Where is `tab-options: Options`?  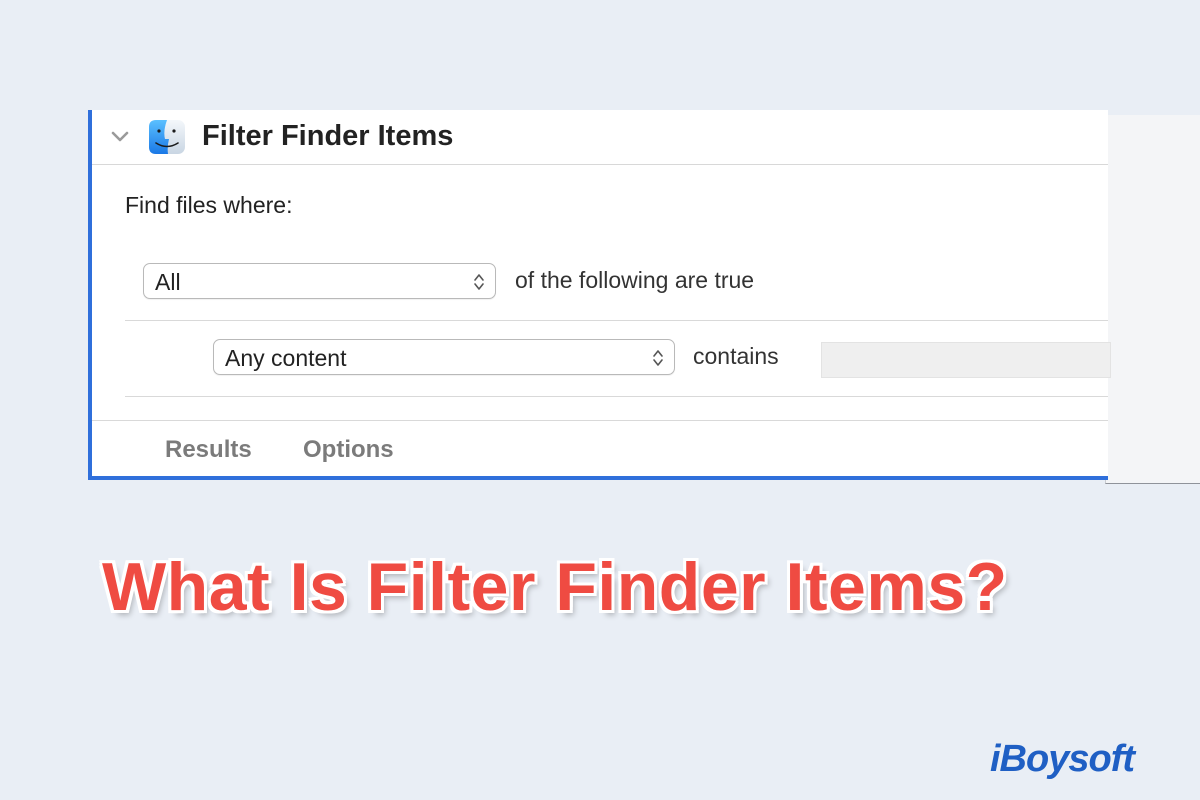
tab-options: Options is located at coordinates (348, 450).